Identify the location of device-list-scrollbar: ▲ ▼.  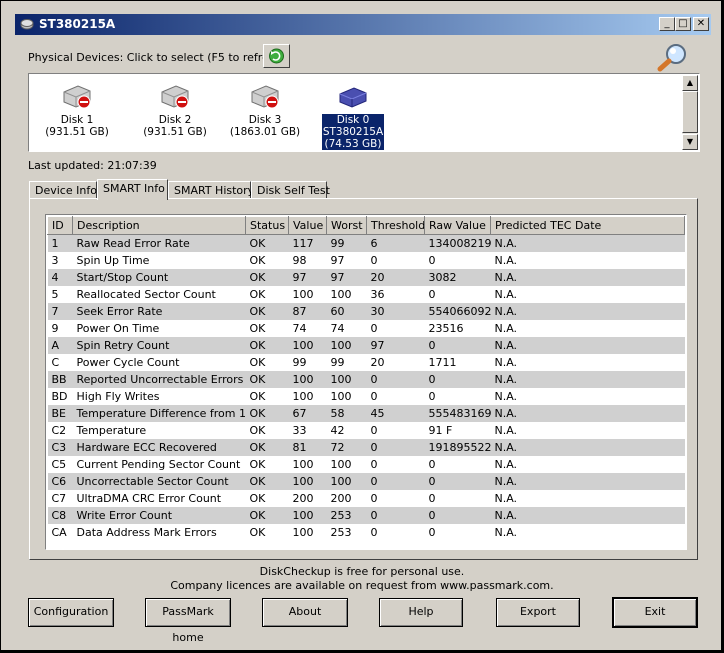
(690, 112).